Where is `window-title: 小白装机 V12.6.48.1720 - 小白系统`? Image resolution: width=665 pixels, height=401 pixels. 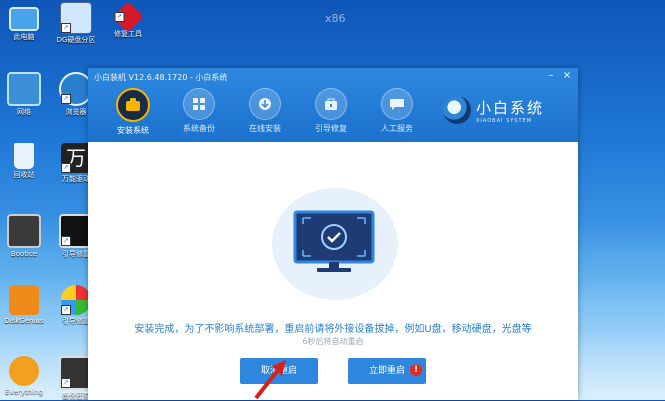 window-title: 小白装机 V12.6.48.1720 - 小白系统 is located at coordinates (161, 77).